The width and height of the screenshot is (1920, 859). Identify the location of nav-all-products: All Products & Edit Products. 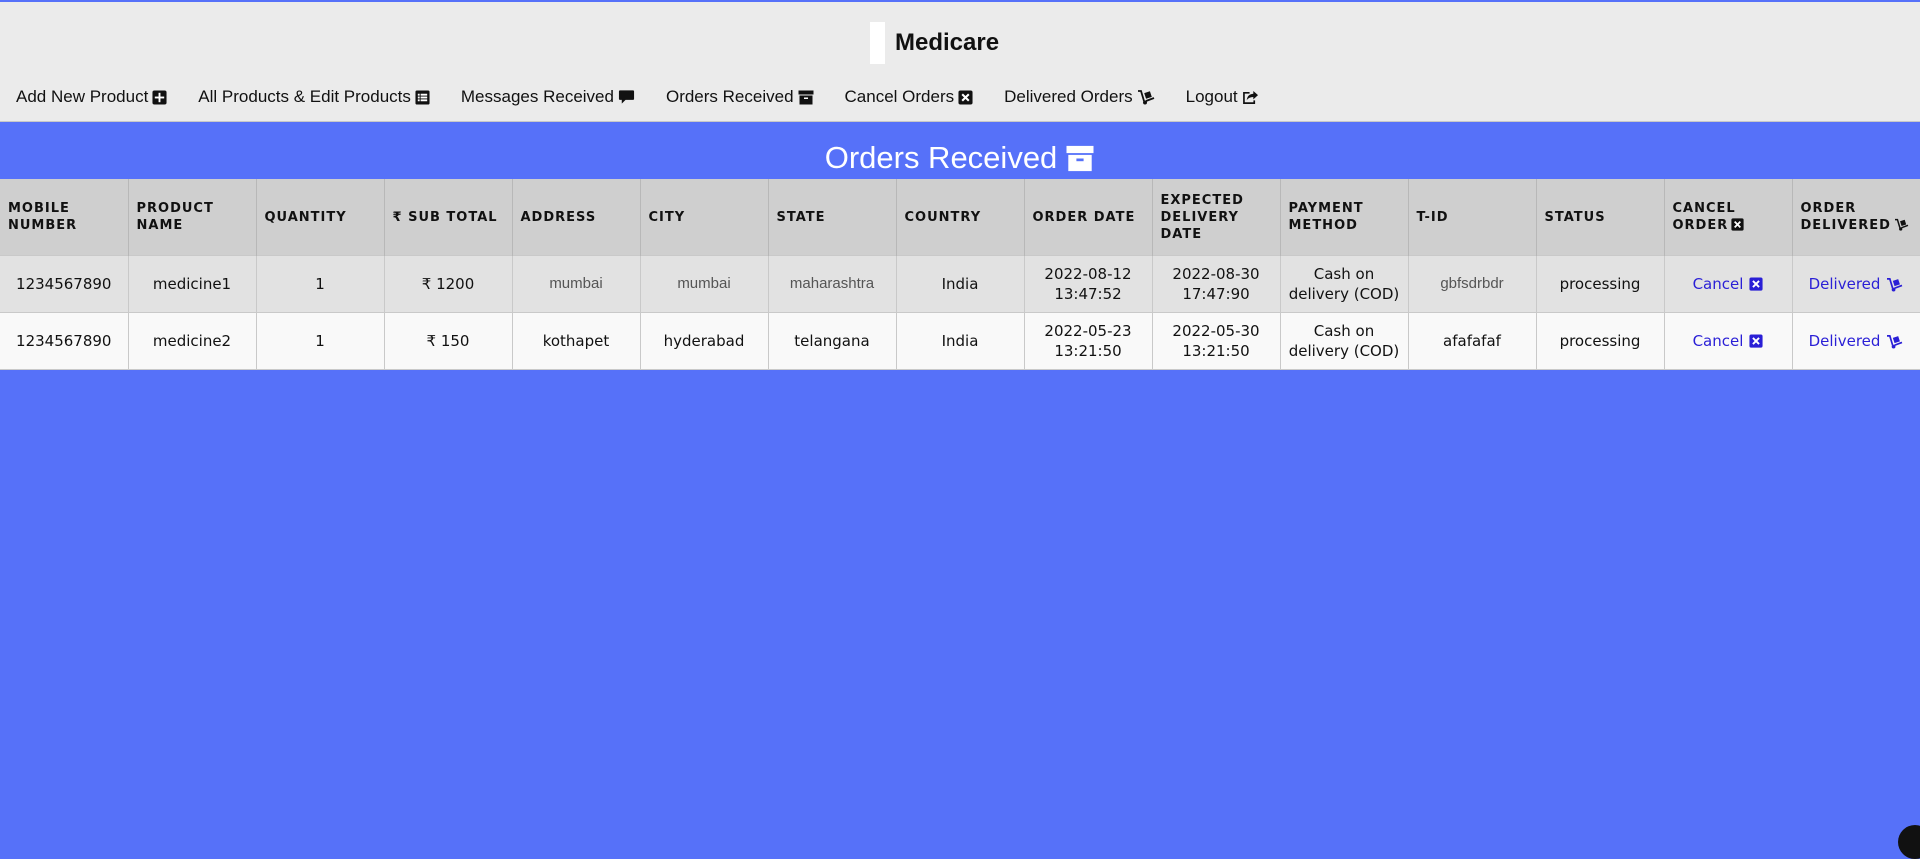
(314, 97).